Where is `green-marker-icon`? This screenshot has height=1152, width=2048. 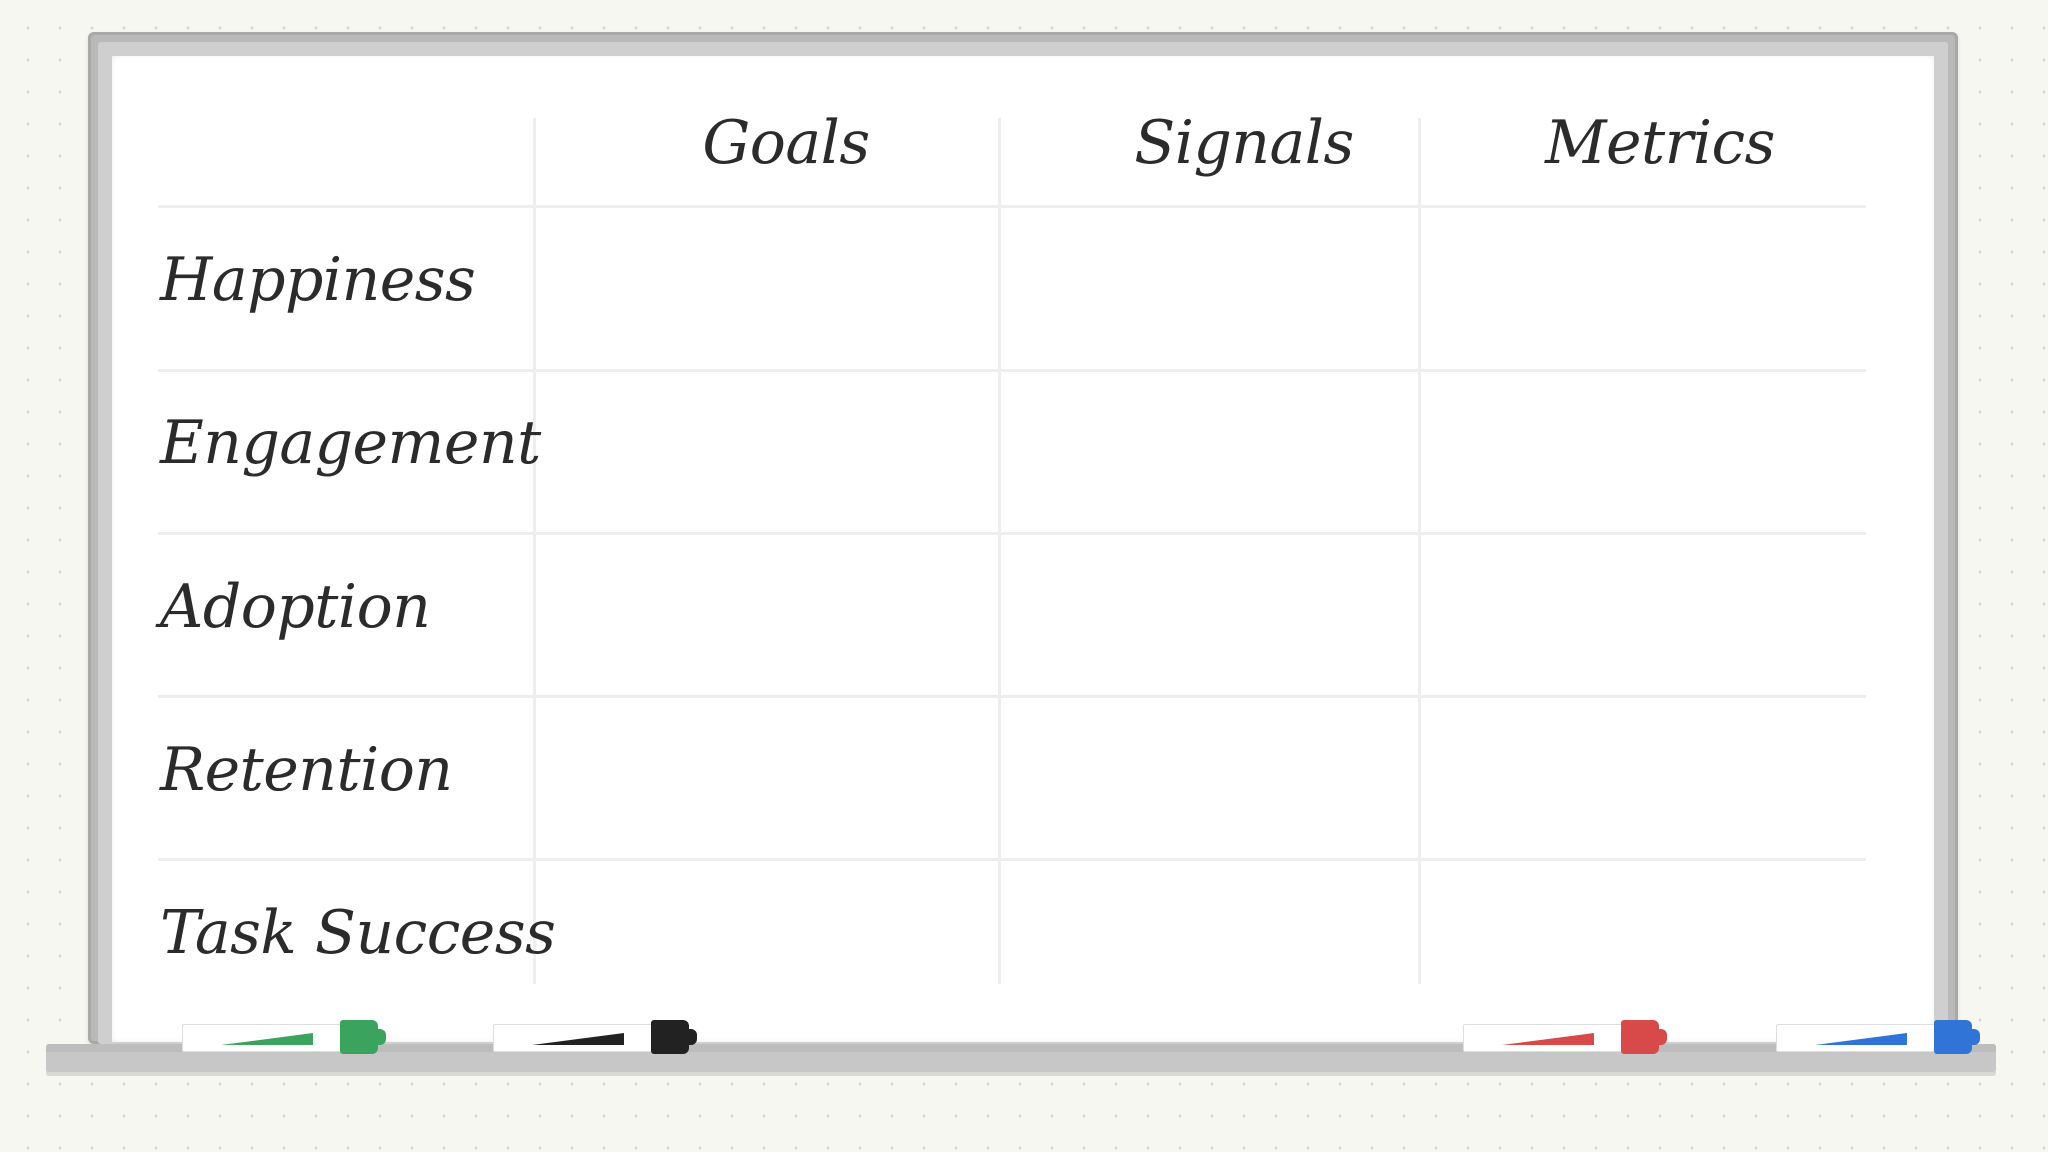 green-marker-icon is located at coordinates (284, 1037).